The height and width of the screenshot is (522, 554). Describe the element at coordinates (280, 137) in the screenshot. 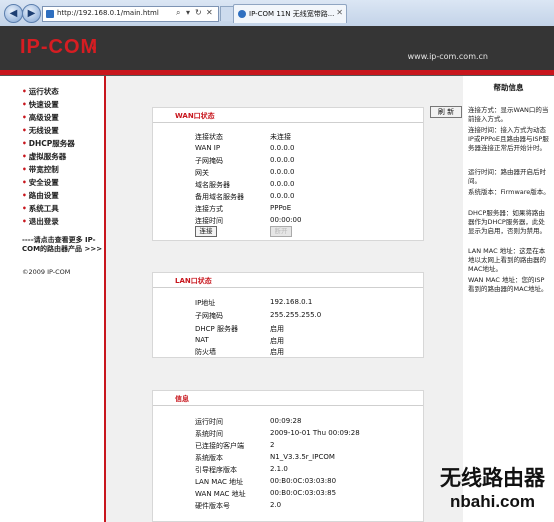

I see `row-value: 未连接` at that location.